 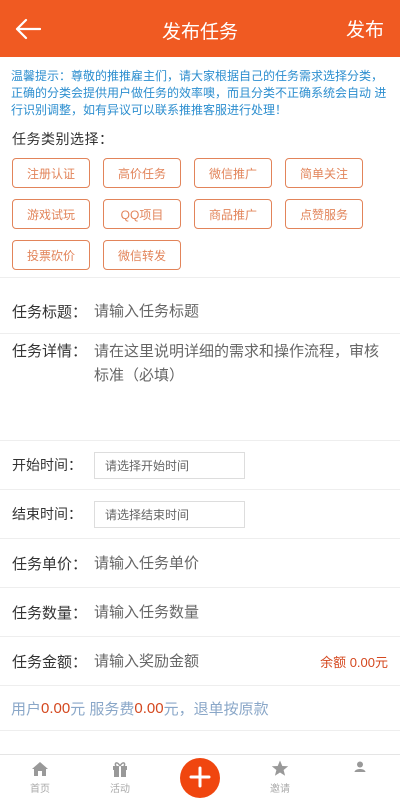 What do you see at coordinates (241, 385) in the screenshot?
I see `task-detail-input` at bounding box center [241, 385].